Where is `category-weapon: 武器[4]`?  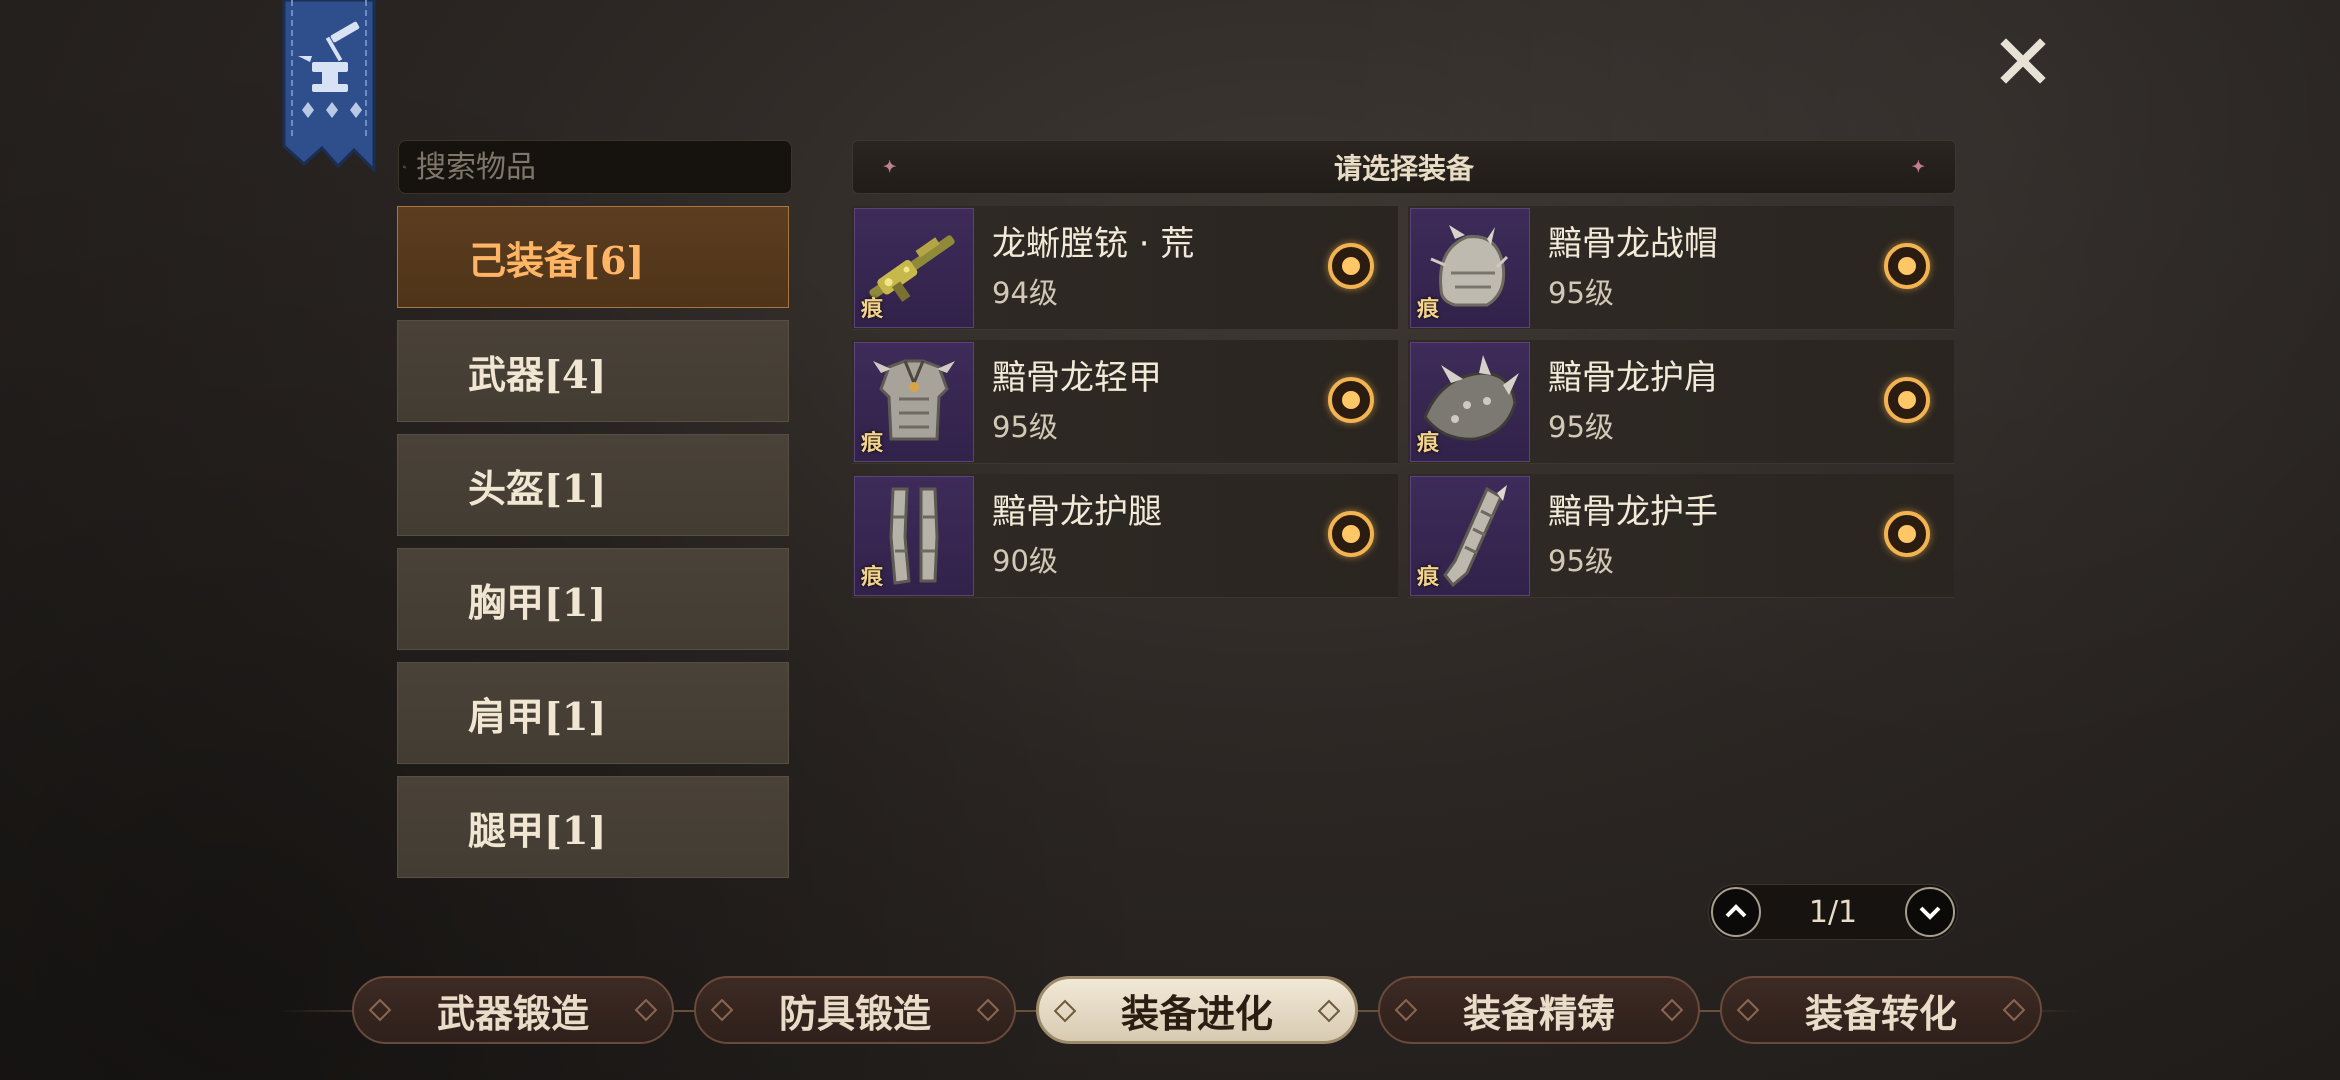
category-weapon: 武器[4] is located at coordinates (593, 371).